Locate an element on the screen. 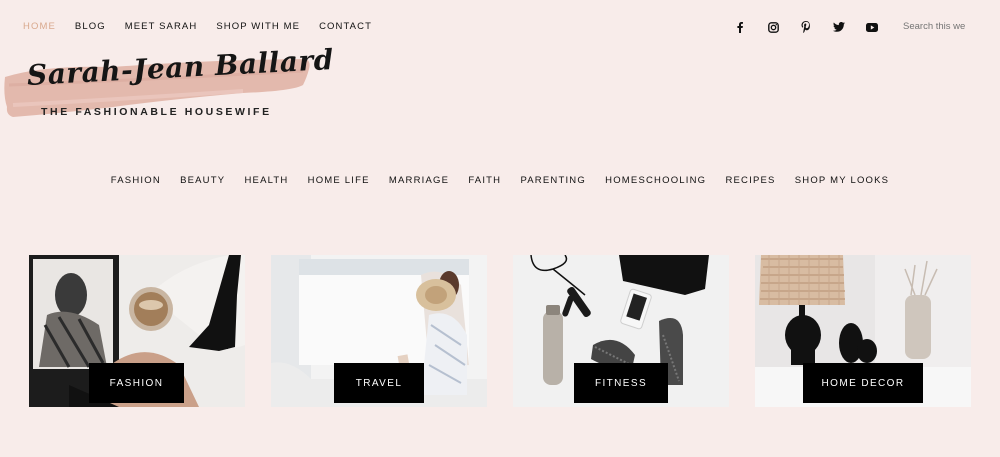 This screenshot has height=457, width=1000. card-travel-label: TRAVEL is located at coordinates (379, 383).